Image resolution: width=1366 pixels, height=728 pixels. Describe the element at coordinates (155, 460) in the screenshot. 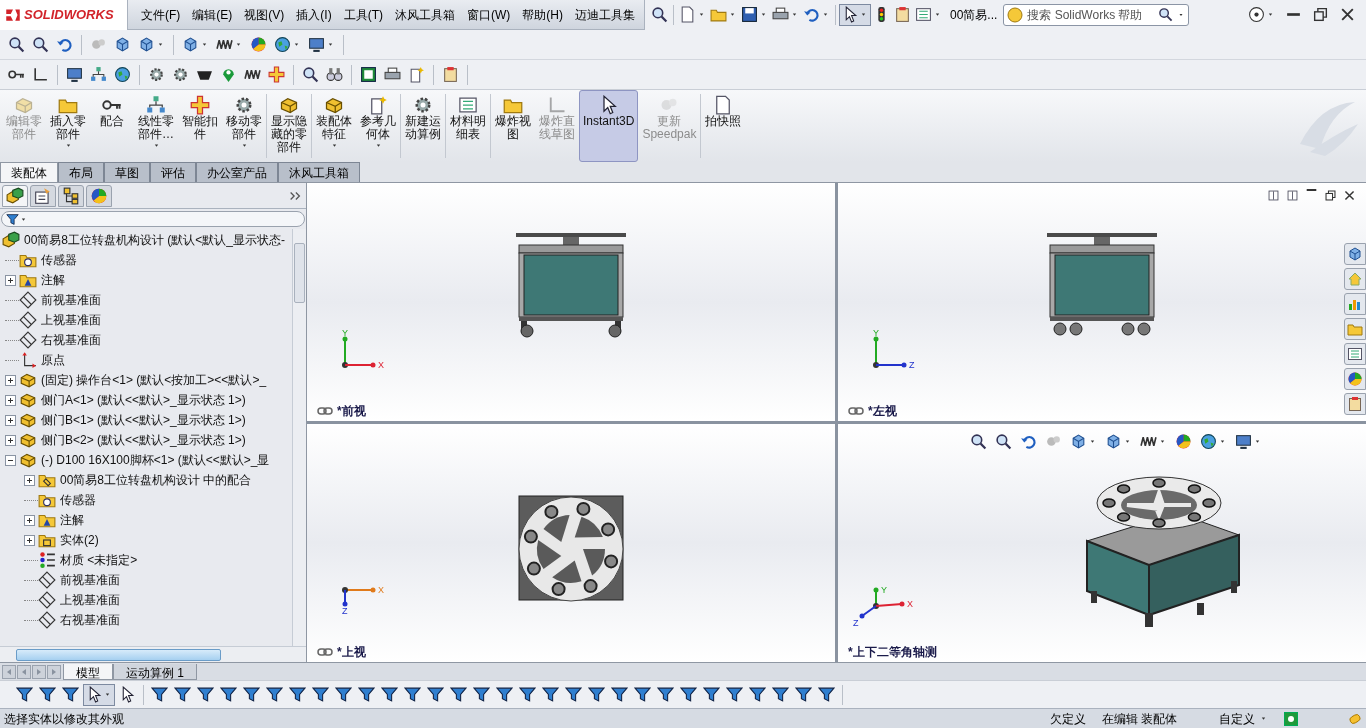

I see `tree-item: (-) D100 16X100脚杯<1> (默认<<默认>_显` at that location.